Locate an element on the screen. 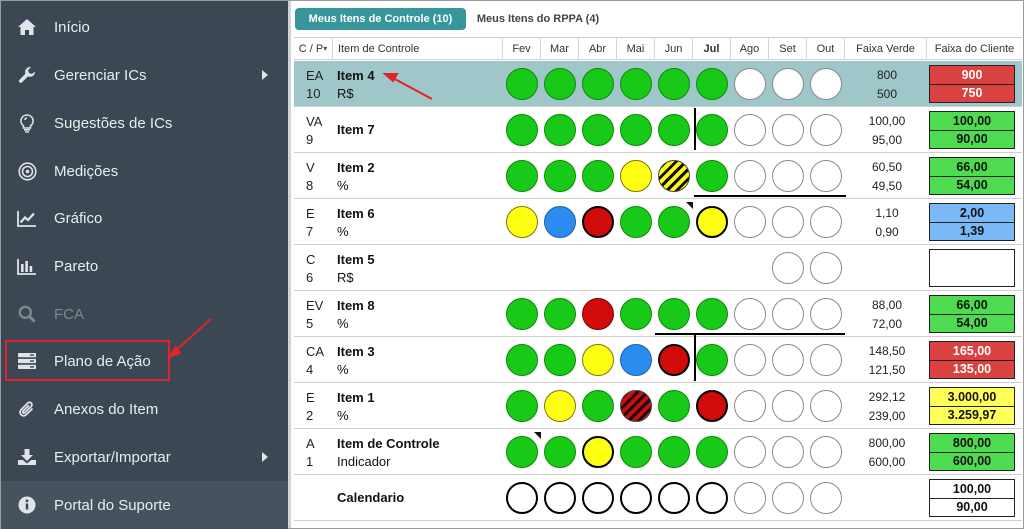 This screenshot has height=529, width=1024. header-cp: C / P ▾ is located at coordinates (313, 49).